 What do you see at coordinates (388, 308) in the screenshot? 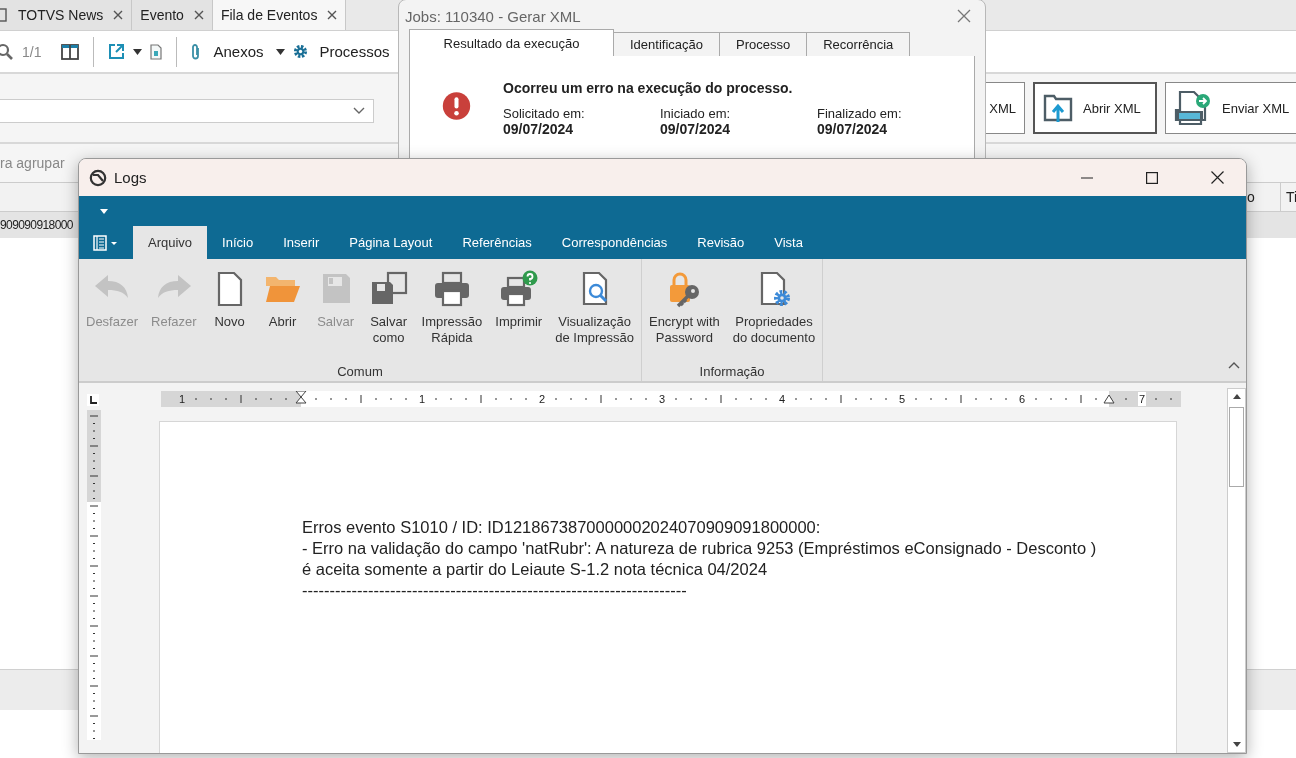
I see `ribbon-button: Salvar como` at bounding box center [388, 308].